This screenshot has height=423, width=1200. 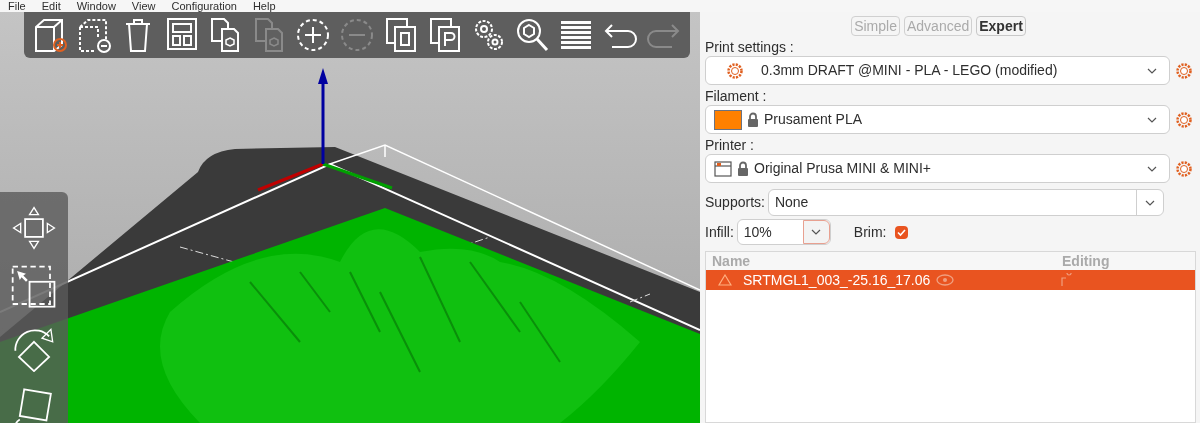 I want to click on supports-label: Supports:, so click(x=735, y=202).